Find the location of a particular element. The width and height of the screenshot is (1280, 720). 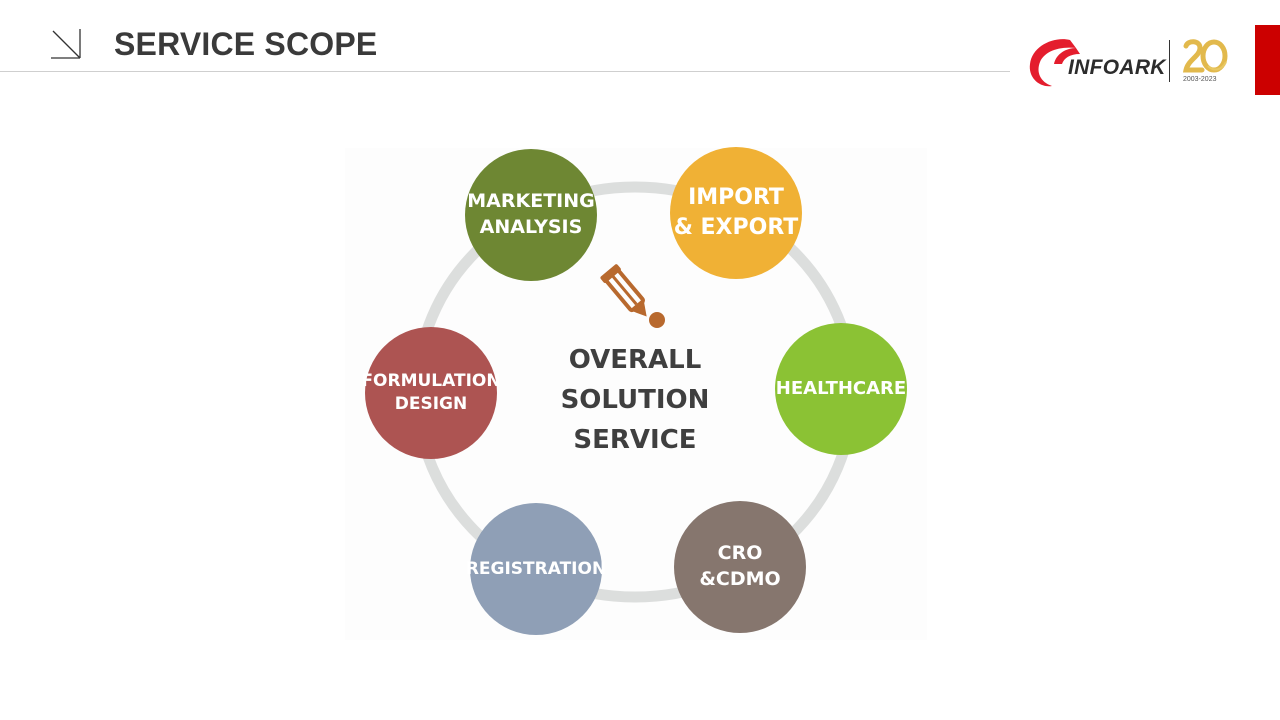

company-logo: INFOARK 2003-2023 is located at coordinates (1131, 62).